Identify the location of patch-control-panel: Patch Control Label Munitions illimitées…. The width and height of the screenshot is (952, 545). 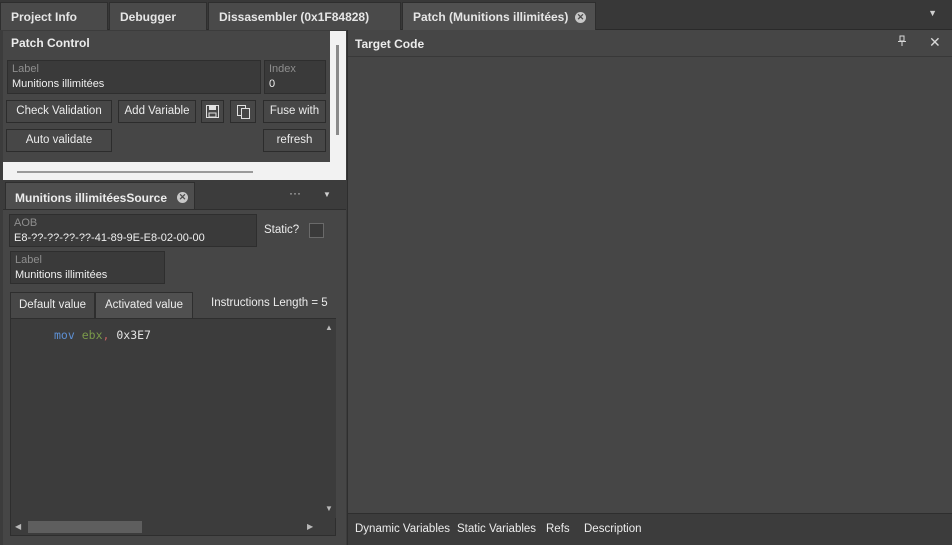
(174, 105).